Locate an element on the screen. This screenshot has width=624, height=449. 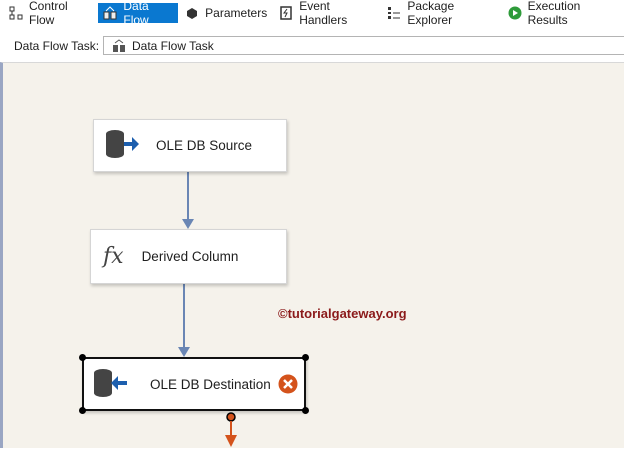
error-icon is located at coordinates (288, 385).